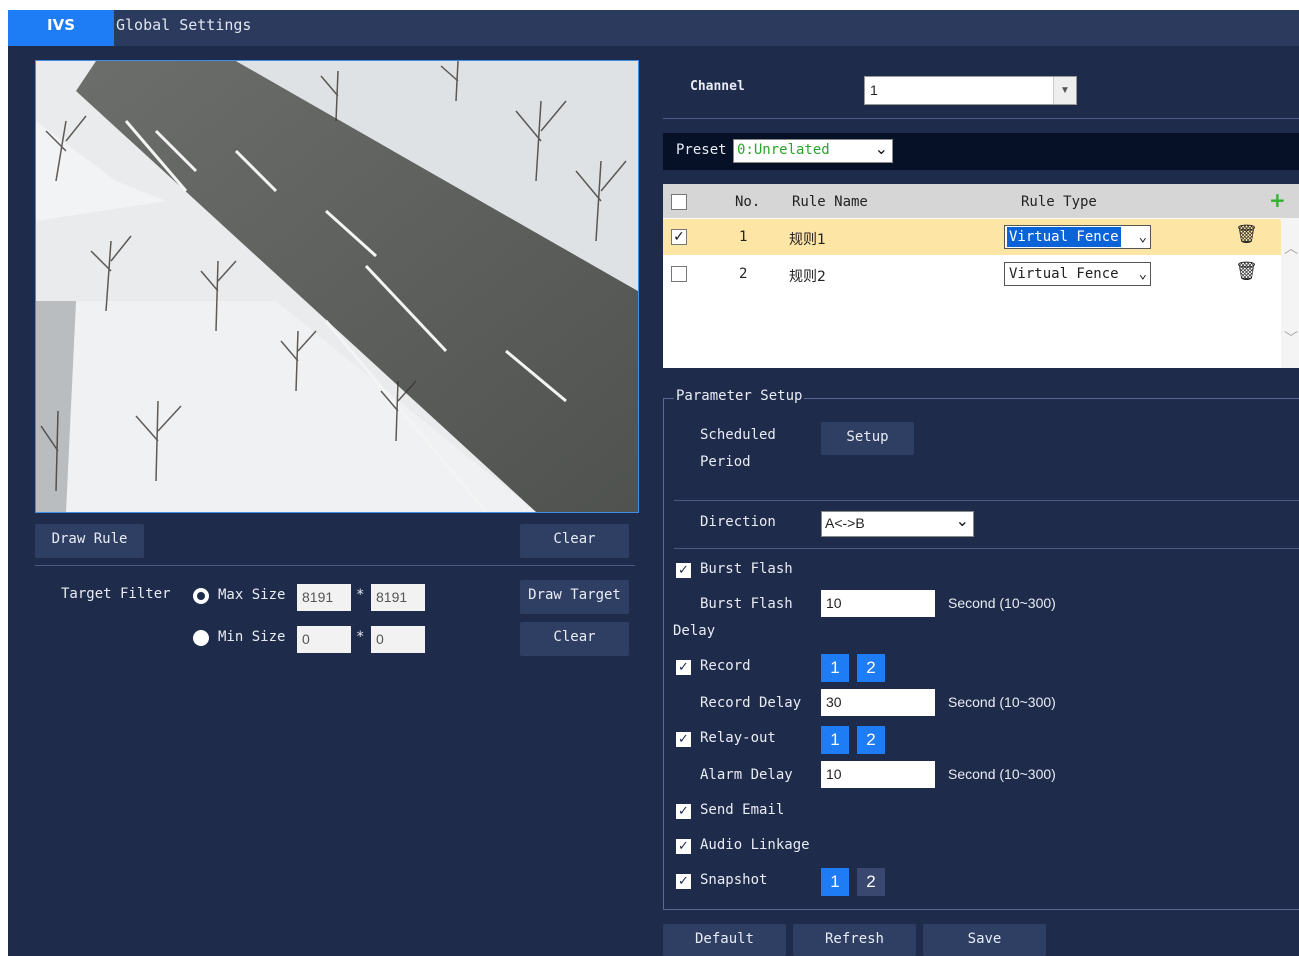 Image resolution: width=1299 pixels, height=956 pixels. Describe the element at coordinates (252, 595) in the screenshot. I see `max-size-label: Max Size` at that location.